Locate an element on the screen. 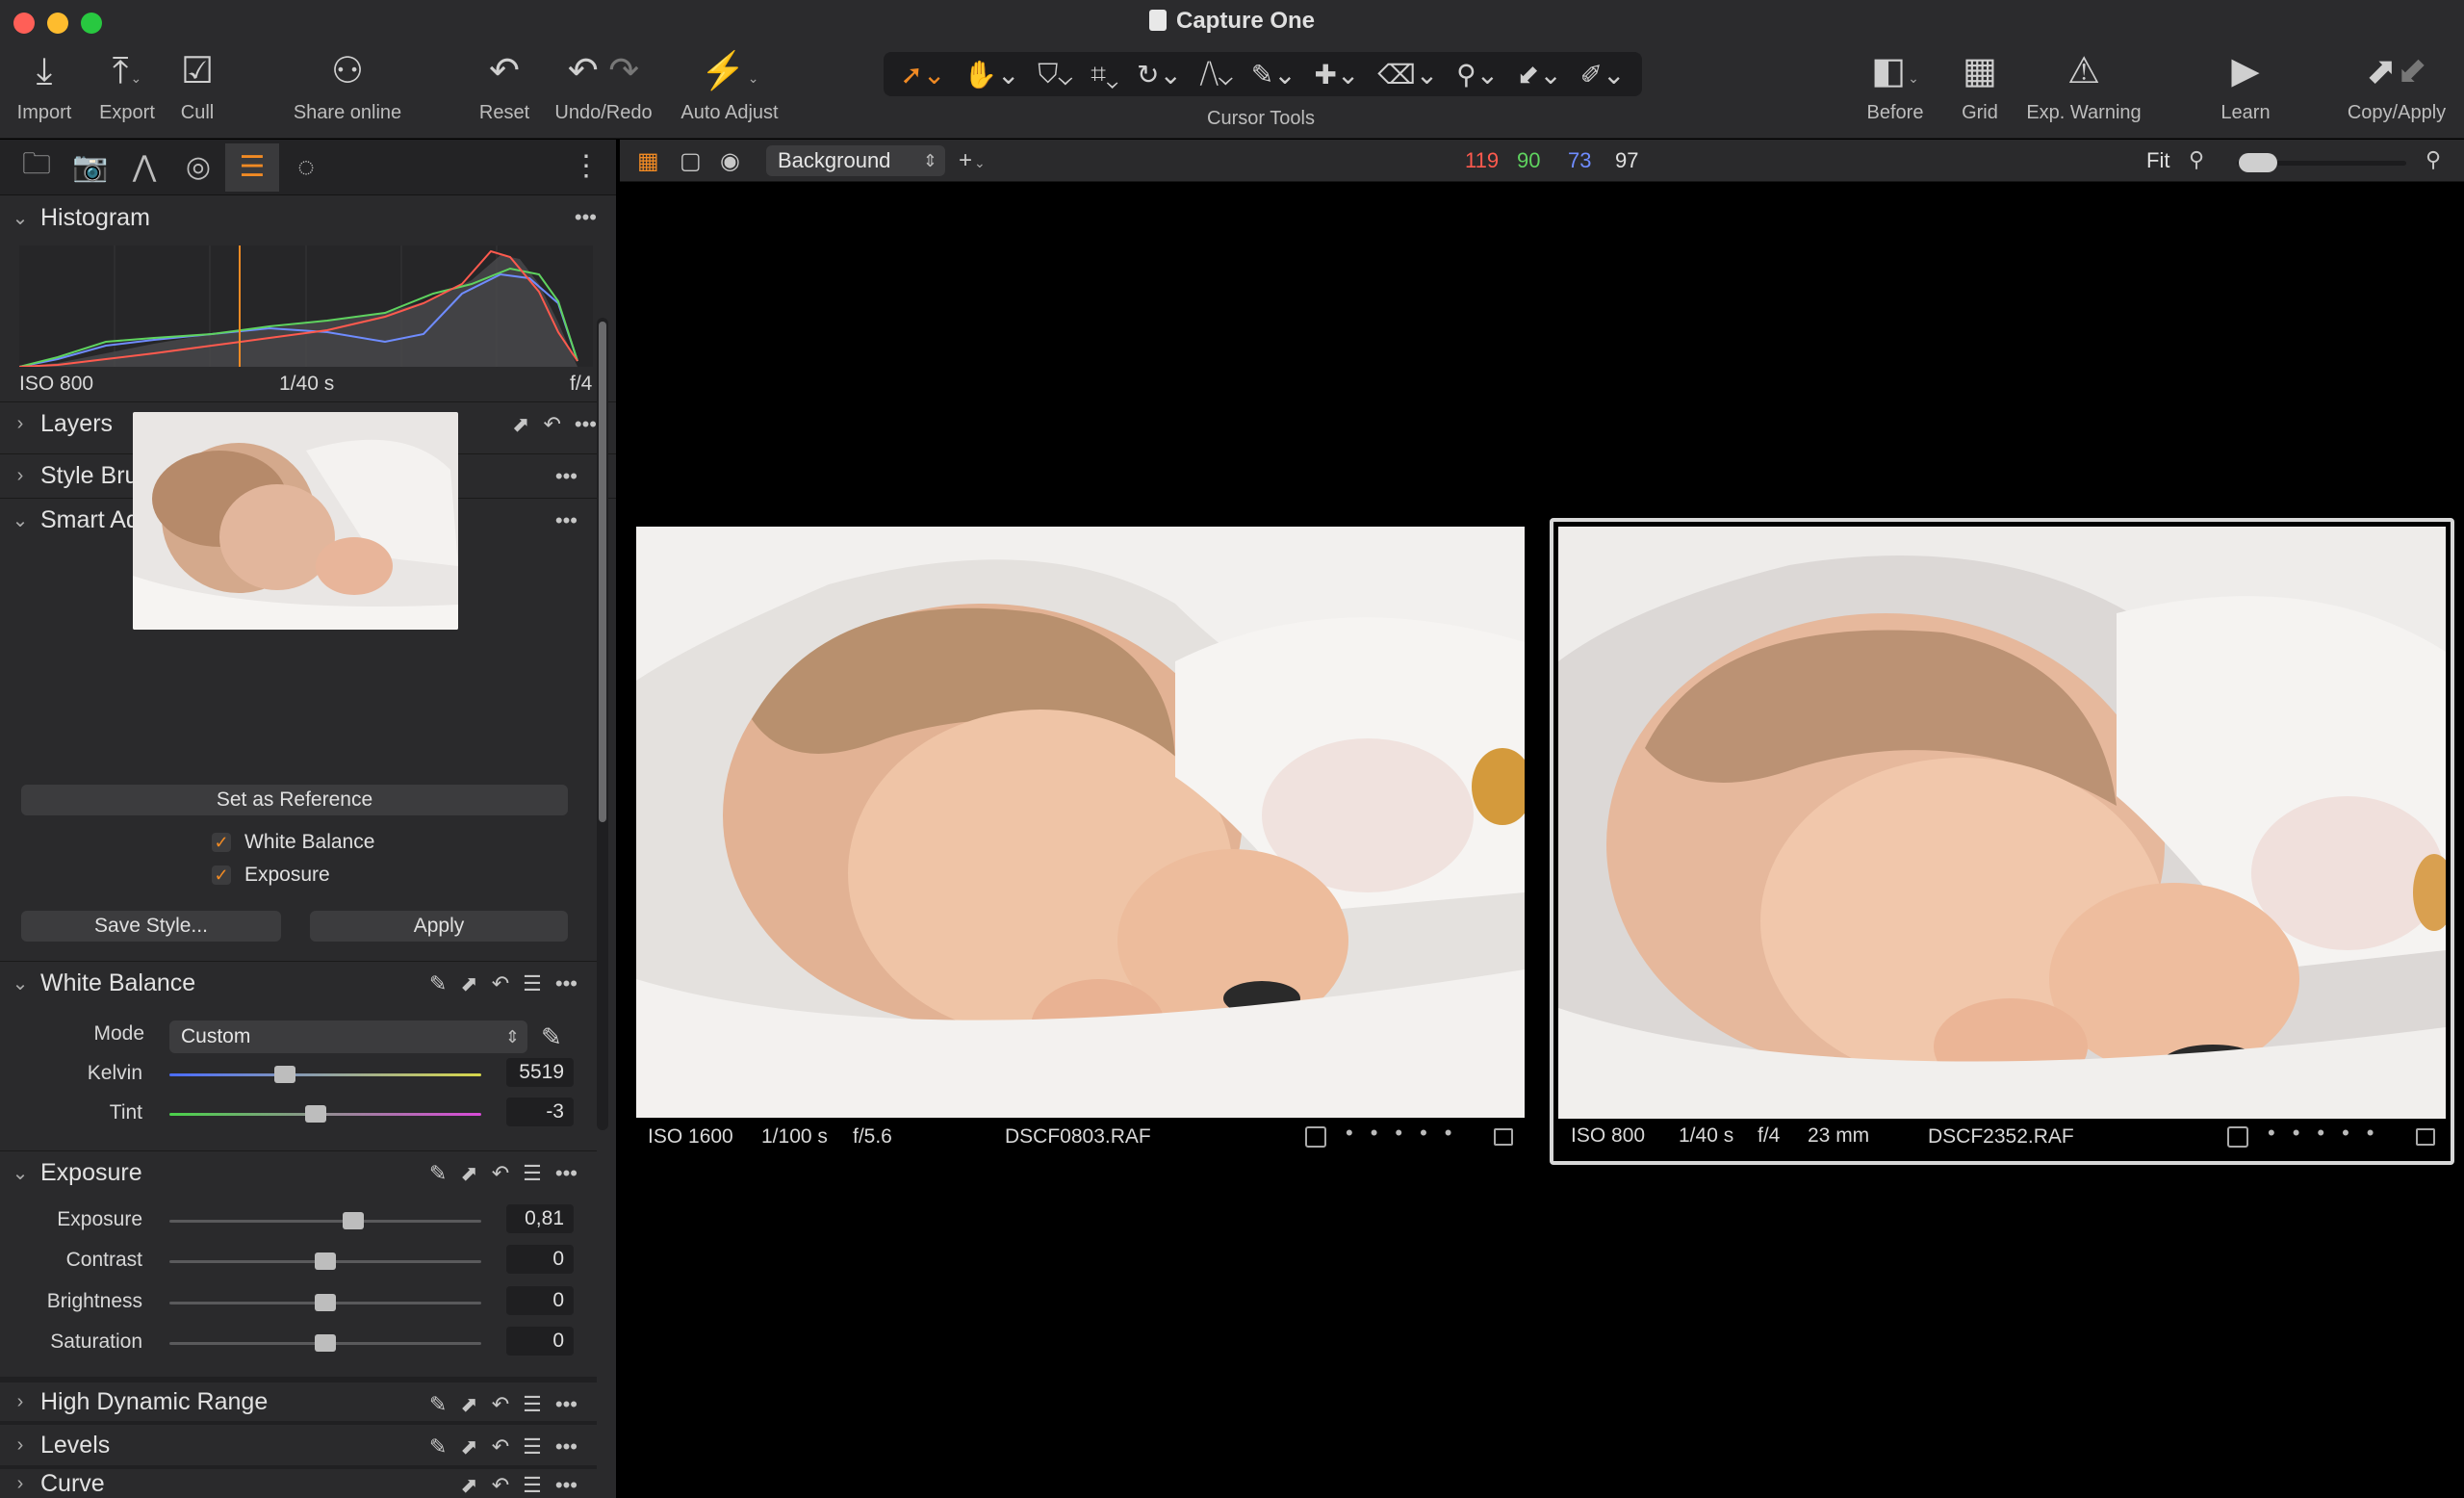 The height and width of the screenshot is (1498, 2464). tint-knob is located at coordinates (316, 1114).